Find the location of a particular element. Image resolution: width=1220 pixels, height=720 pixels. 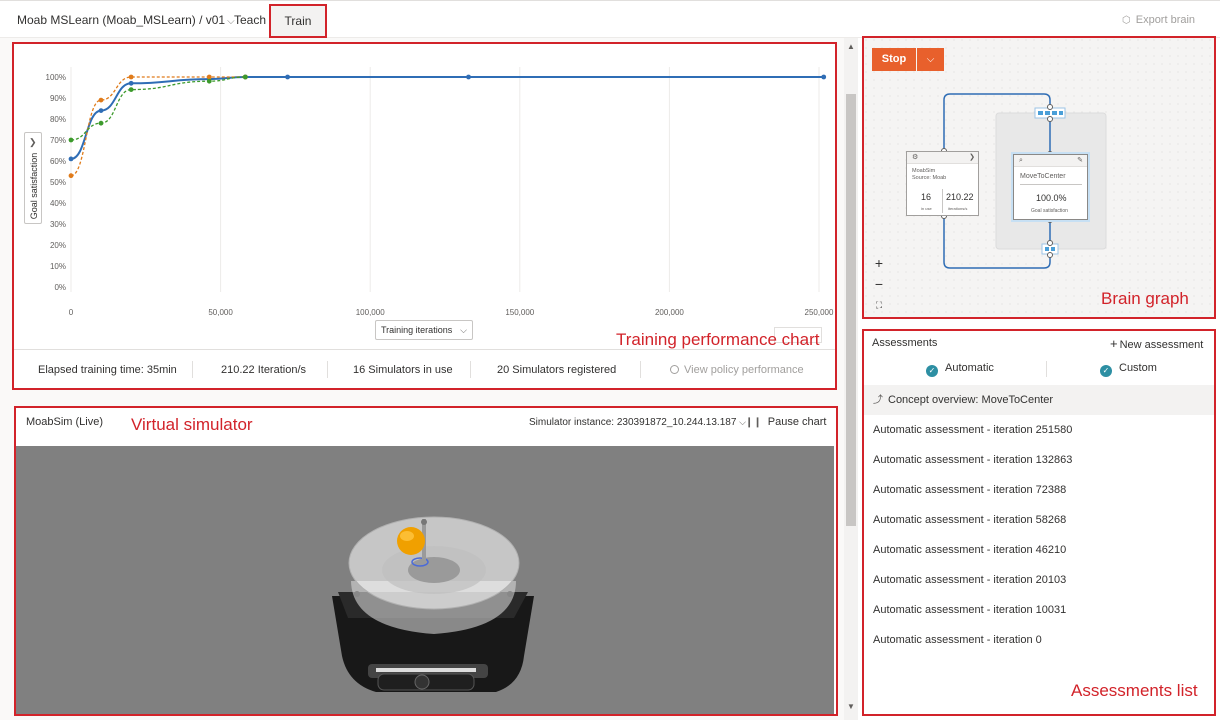

scrollbar-thumb is located at coordinates (851, 310).